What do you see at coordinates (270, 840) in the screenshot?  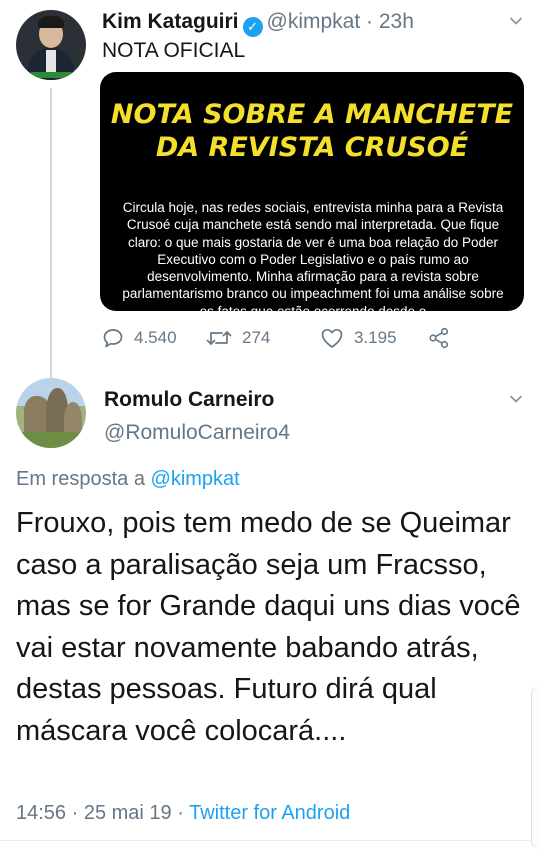 I see `divider` at bounding box center [270, 840].